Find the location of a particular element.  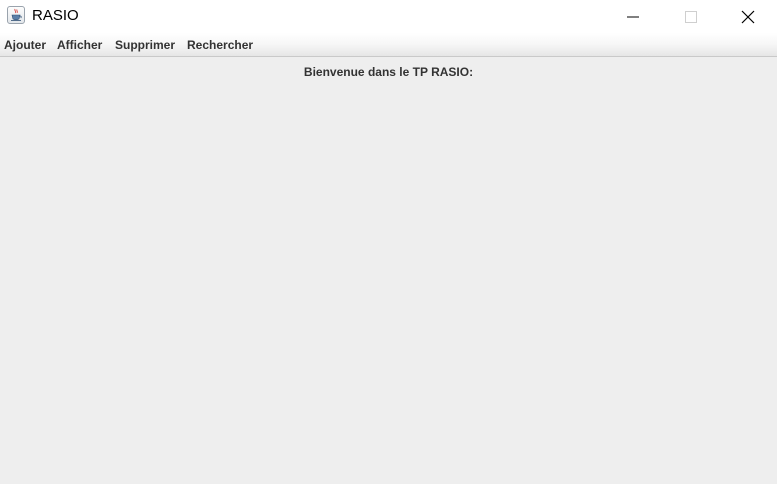

maximize-button is located at coordinates (691, 16).